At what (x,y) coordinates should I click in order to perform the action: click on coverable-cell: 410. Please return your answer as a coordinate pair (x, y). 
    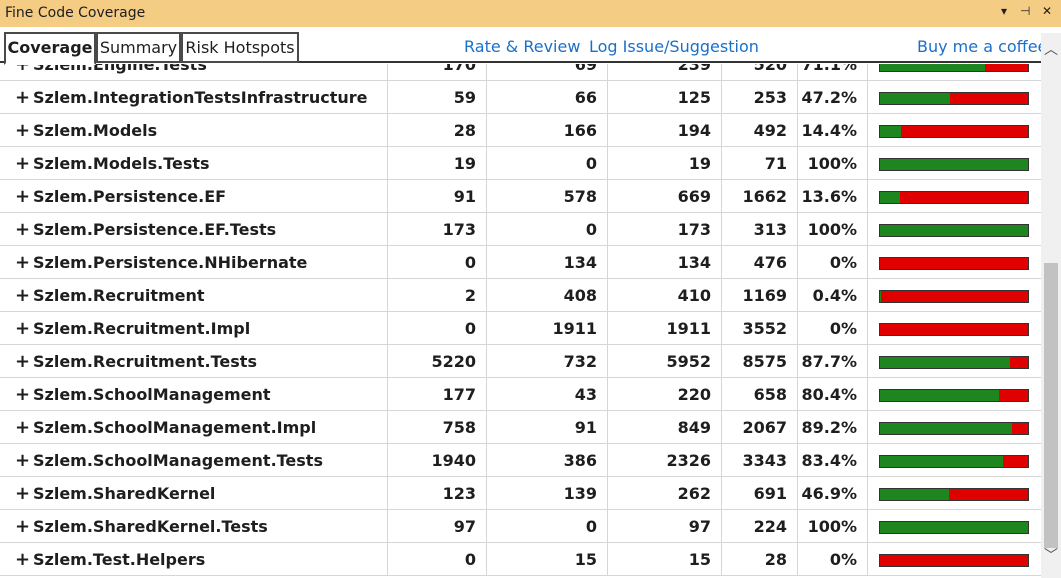
    Looking at the image, I should click on (665, 295).